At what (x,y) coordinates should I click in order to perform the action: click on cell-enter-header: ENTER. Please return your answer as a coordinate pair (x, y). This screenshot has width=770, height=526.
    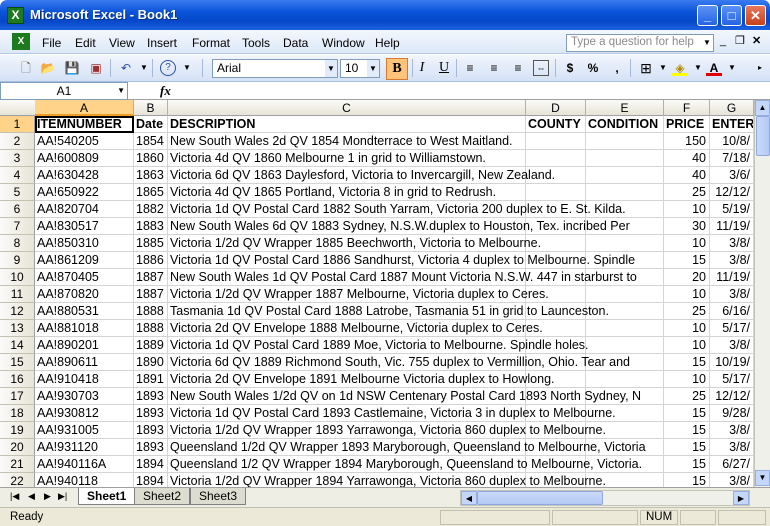
    Looking at the image, I should click on (732, 124).